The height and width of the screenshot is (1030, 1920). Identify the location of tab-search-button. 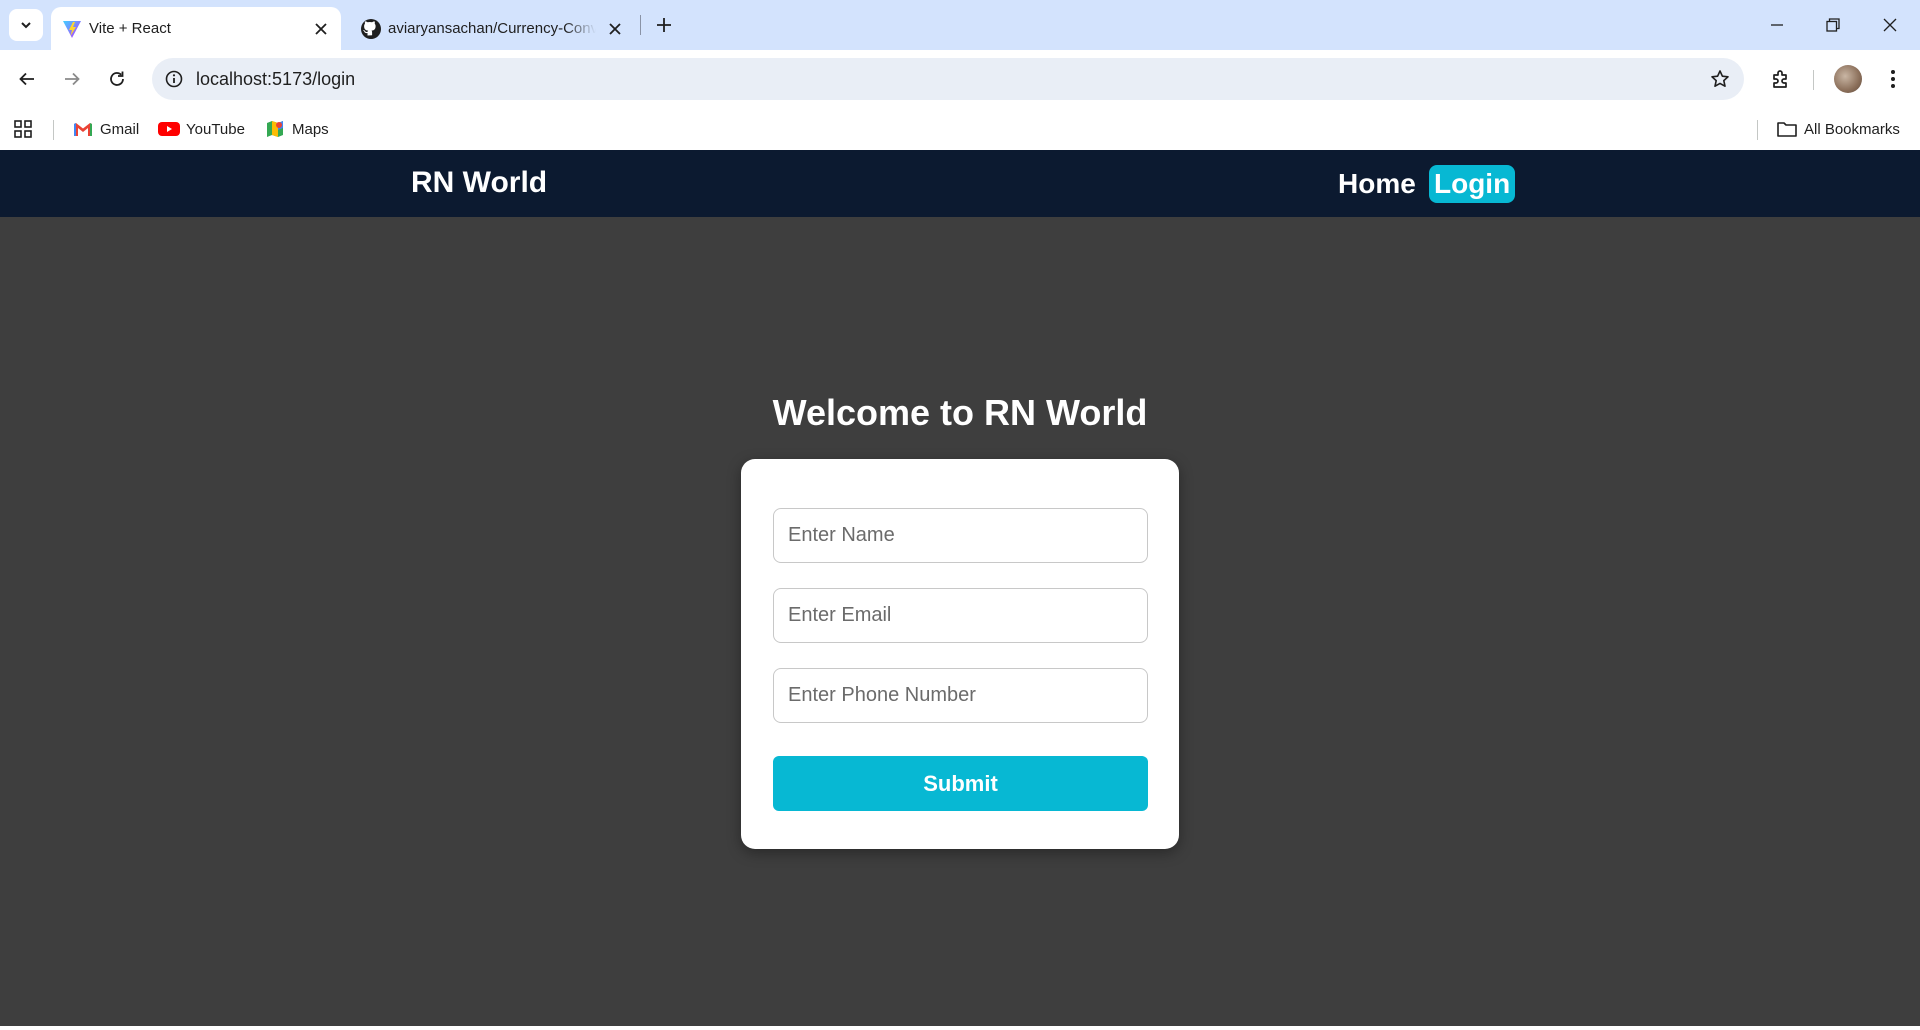
(26, 25).